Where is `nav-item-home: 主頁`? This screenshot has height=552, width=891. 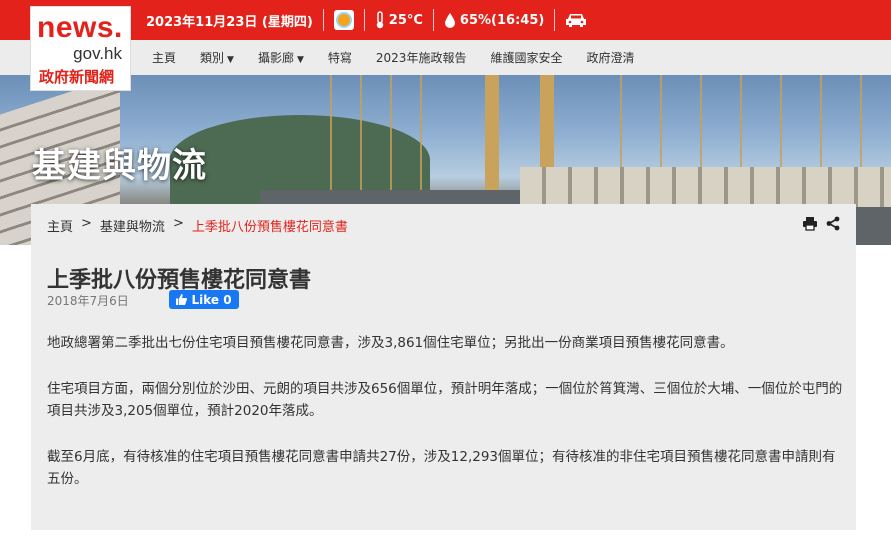 nav-item-home: 主頁 is located at coordinates (164, 57).